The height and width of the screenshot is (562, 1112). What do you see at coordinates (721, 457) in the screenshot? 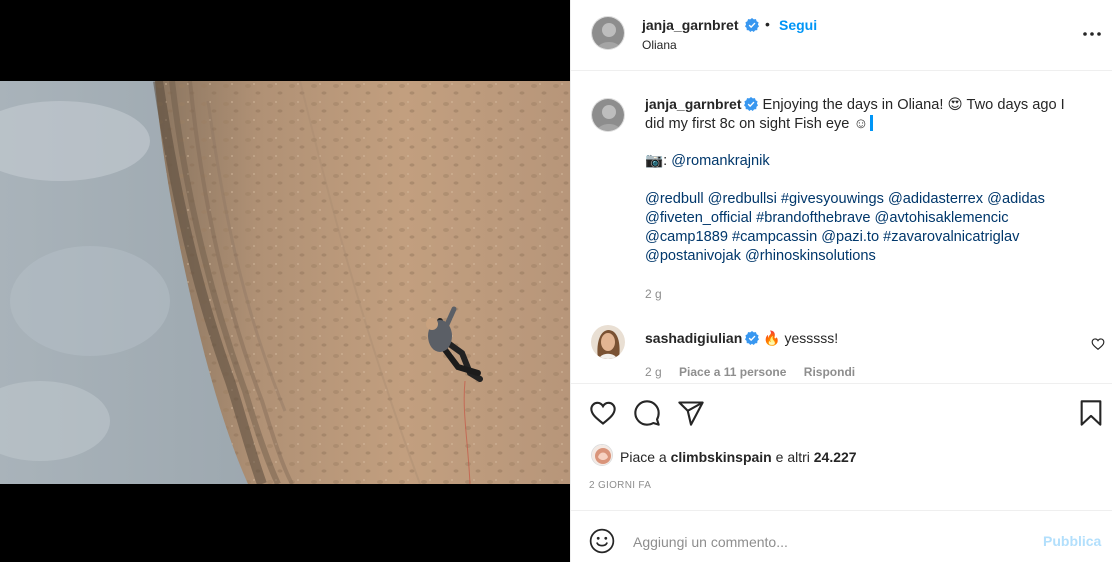
I see `liker-username: climbskinspain` at bounding box center [721, 457].